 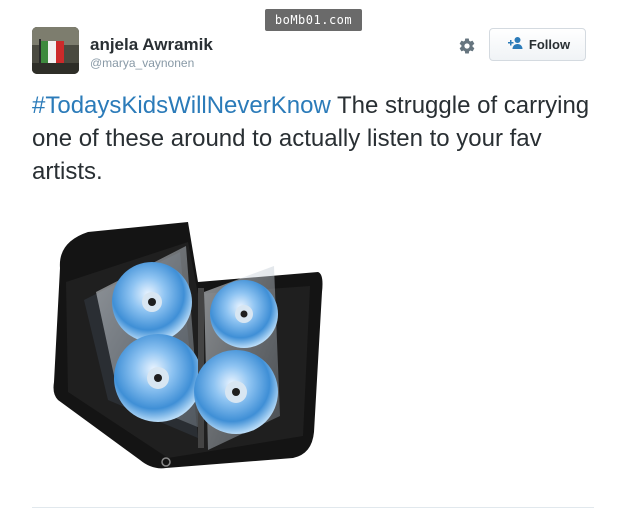 What do you see at coordinates (467, 46) in the screenshot?
I see `gear-icon` at bounding box center [467, 46].